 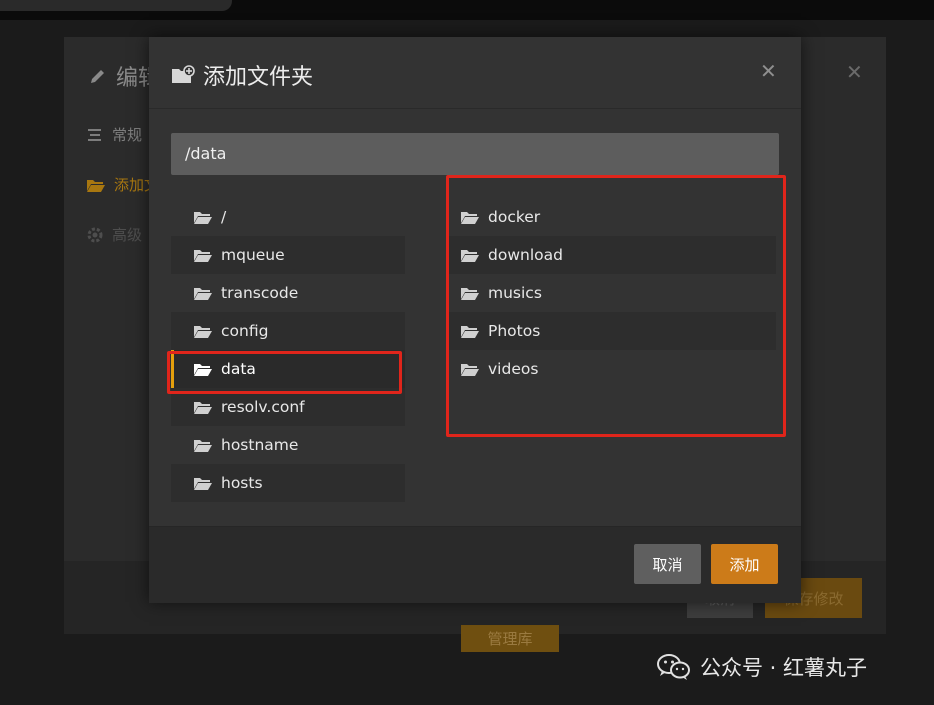 What do you see at coordinates (475, 564) in the screenshot?
I see `modal-footer` at bounding box center [475, 564].